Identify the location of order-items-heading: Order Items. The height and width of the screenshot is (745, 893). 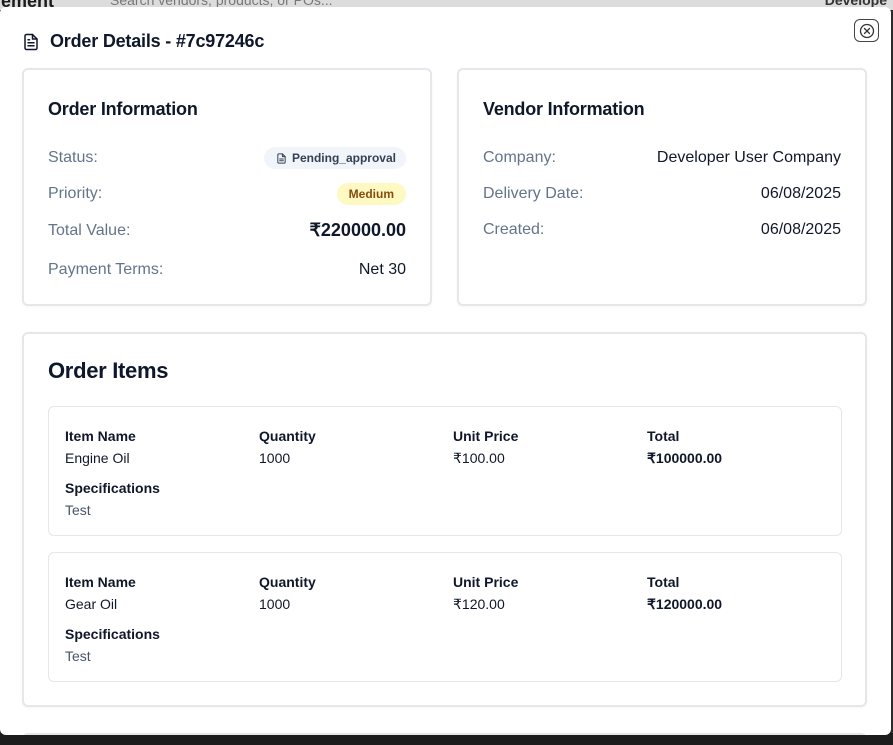
(108, 370).